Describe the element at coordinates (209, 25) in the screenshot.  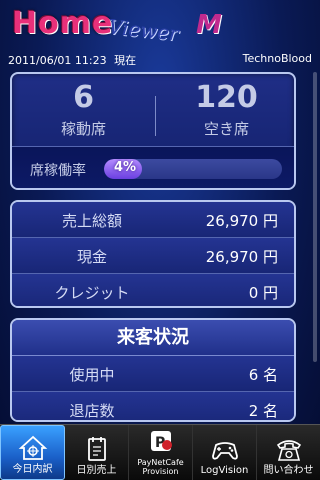
I see `logo-m-text: M` at that location.